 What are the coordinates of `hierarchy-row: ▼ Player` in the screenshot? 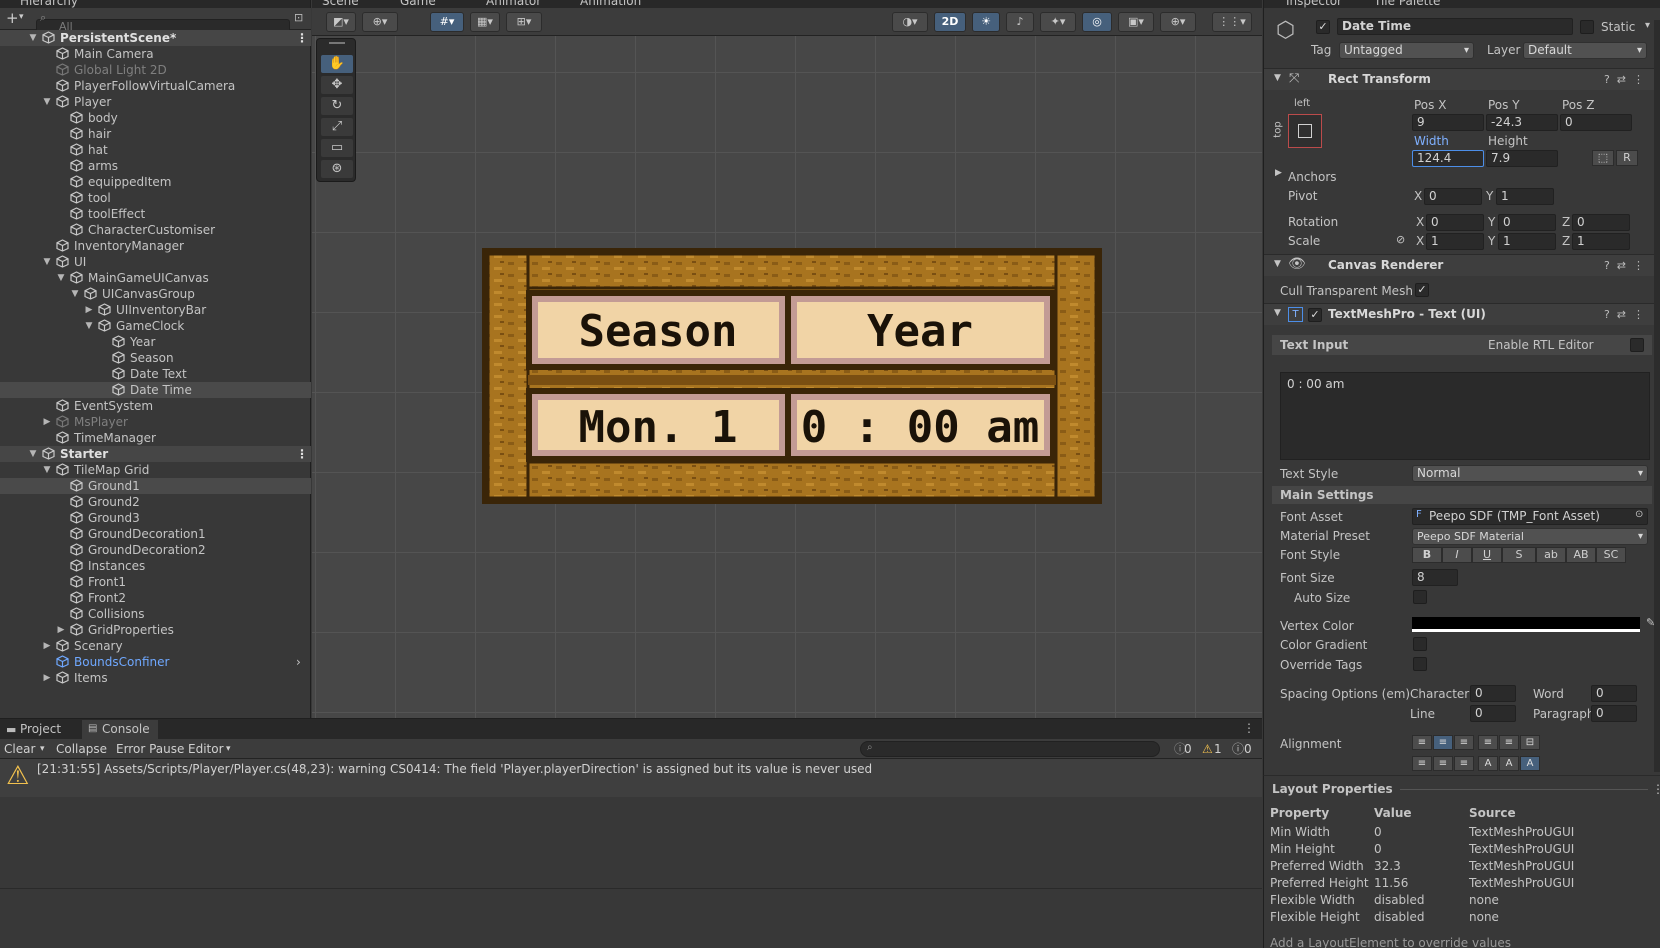 It's located at (155, 102).